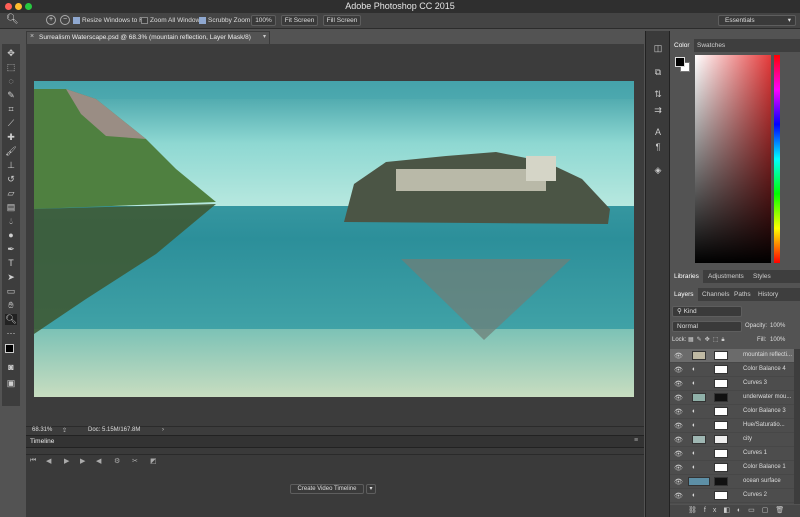 The height and width of the screenshot is (517, 800). I want to click on blur-tool-icon: 💧︎, so click(11, 221).